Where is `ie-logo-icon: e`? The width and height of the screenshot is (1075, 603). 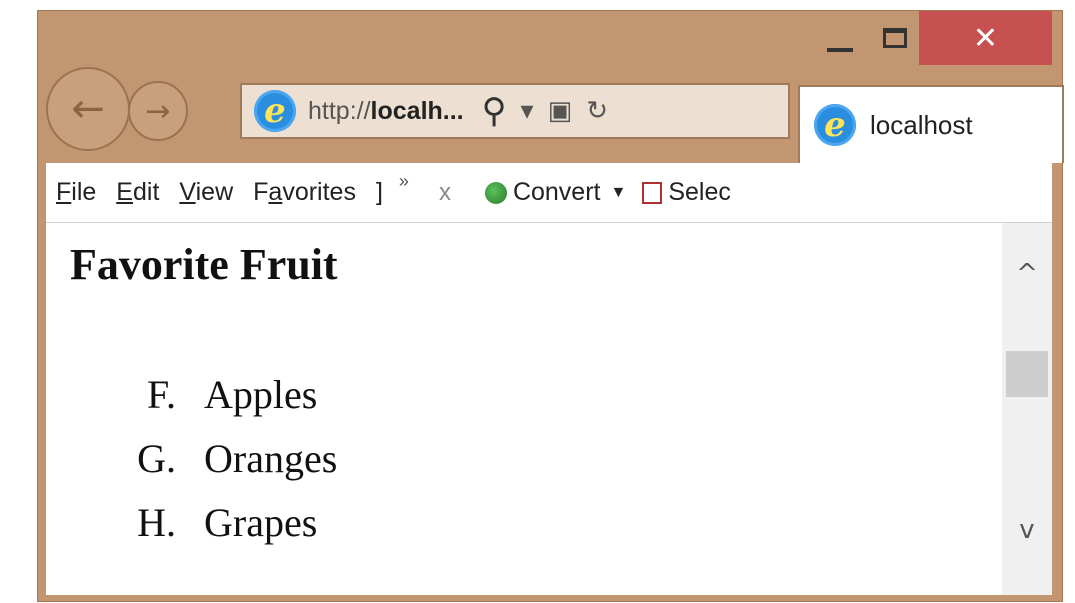
ie-logo-icon: e is located at coordinates (275, 111).